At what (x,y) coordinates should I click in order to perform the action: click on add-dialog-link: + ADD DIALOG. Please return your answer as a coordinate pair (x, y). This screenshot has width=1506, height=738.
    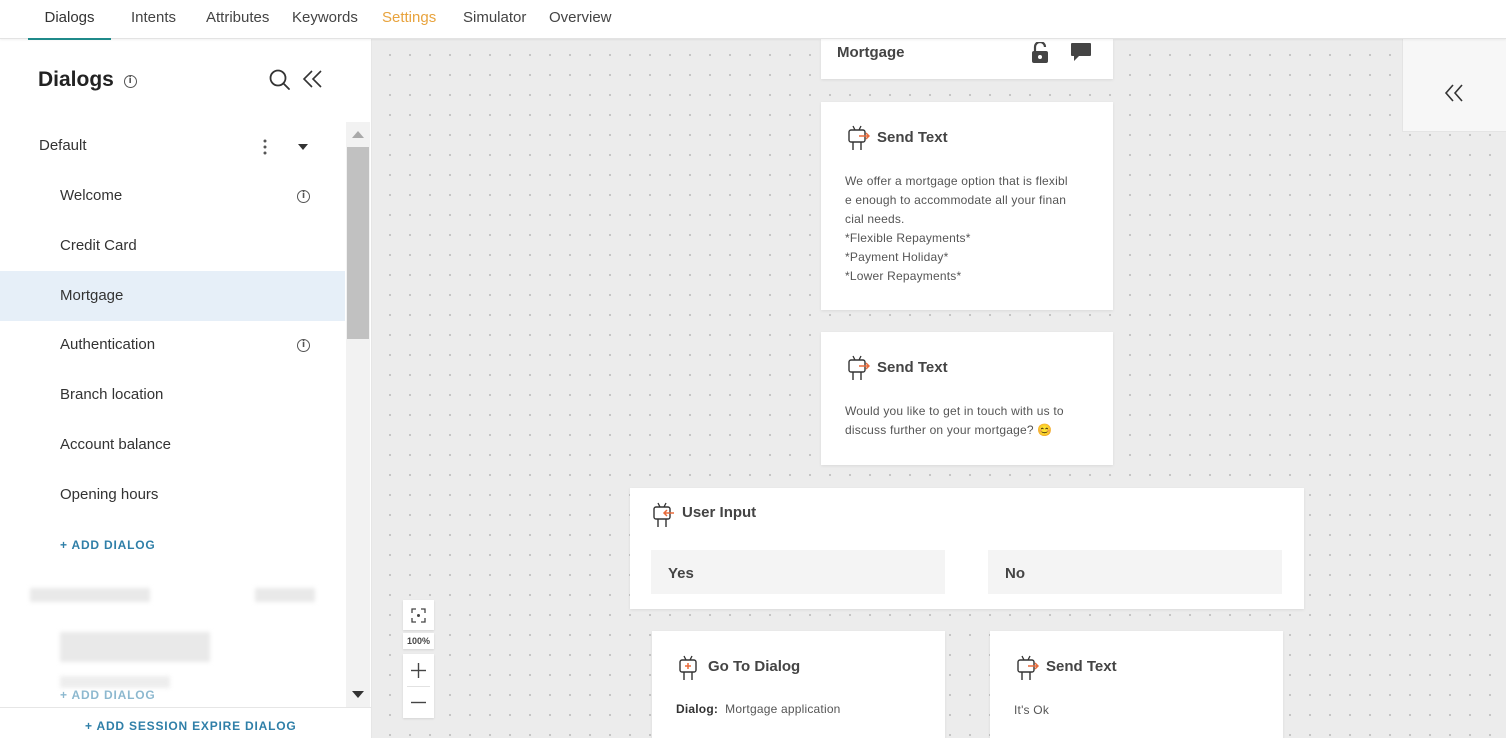
    Looking at the image, I should click on (108, 545).